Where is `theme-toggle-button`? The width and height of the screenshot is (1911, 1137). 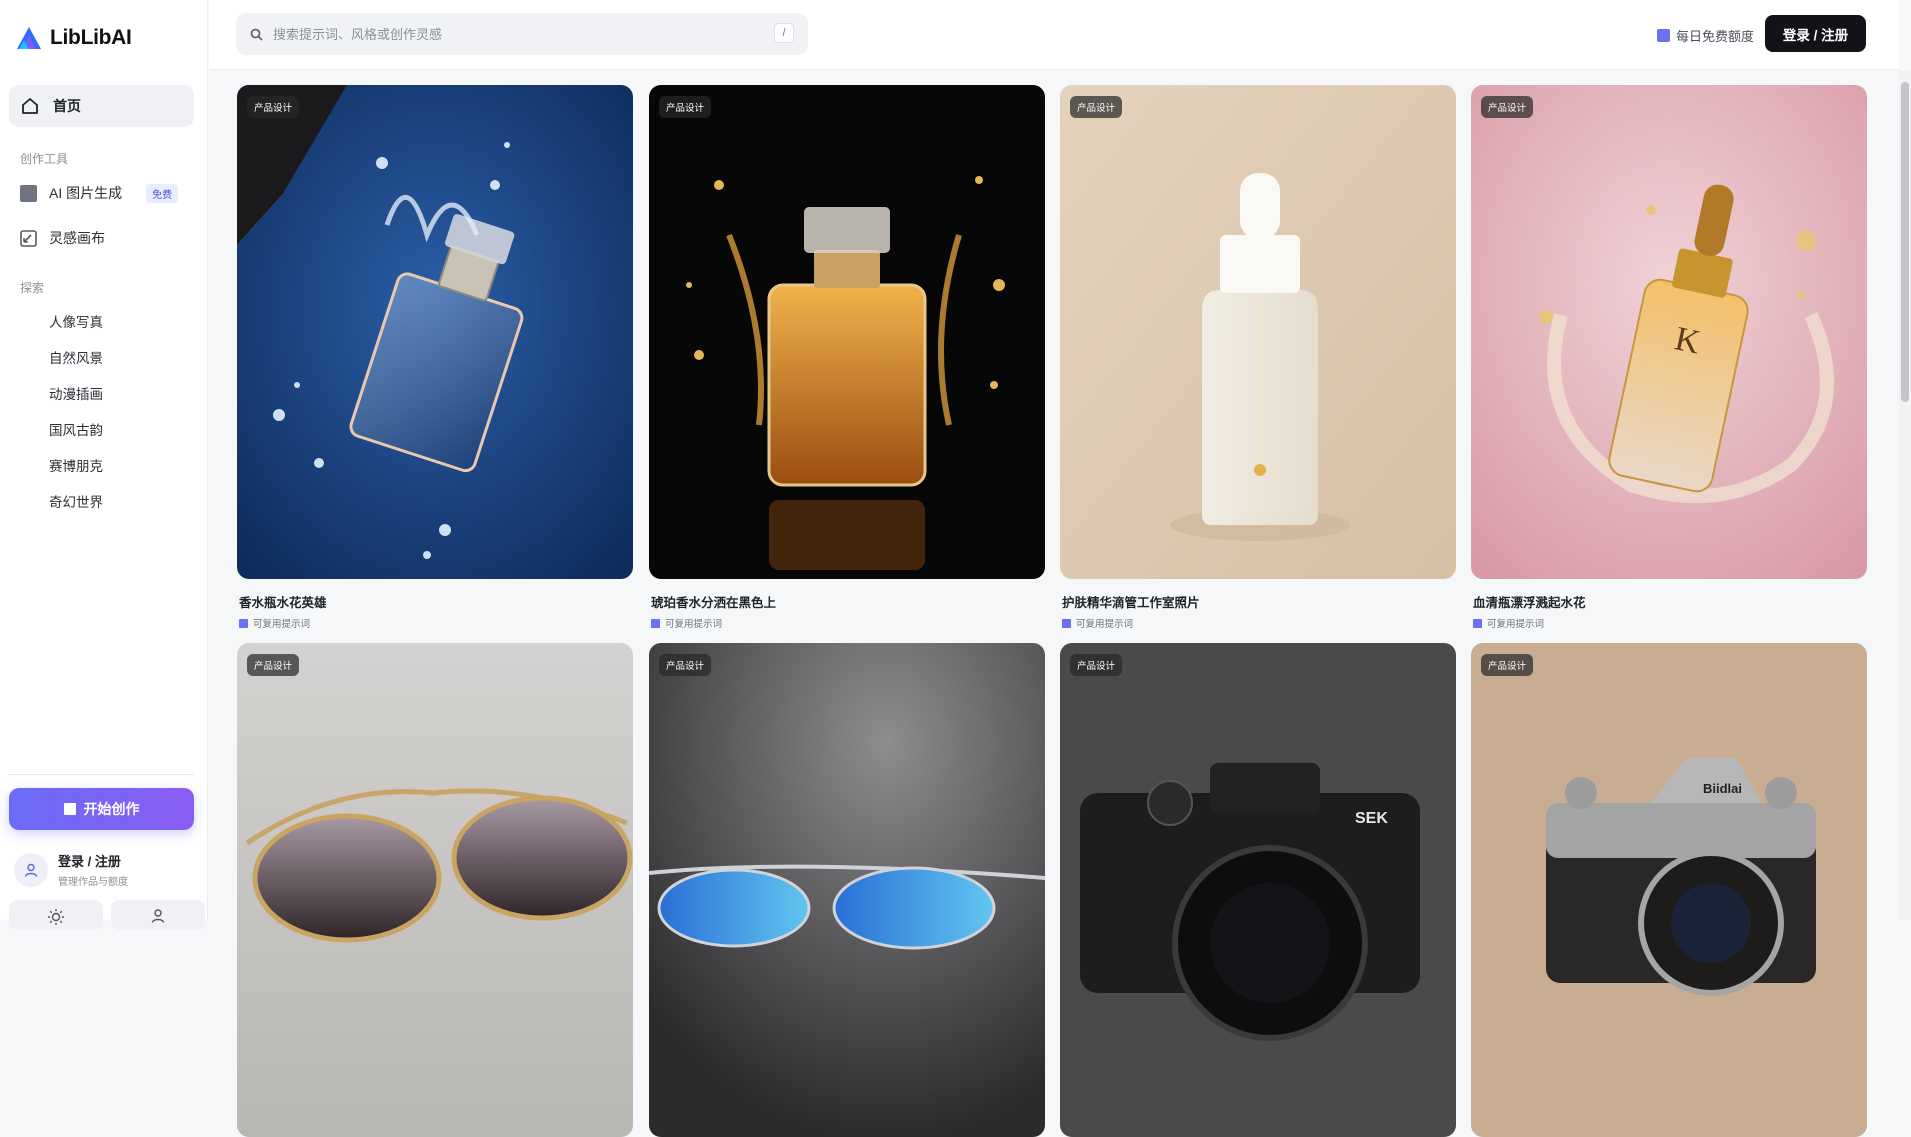
theme-toggle-button is located at coordinates (56, 915).